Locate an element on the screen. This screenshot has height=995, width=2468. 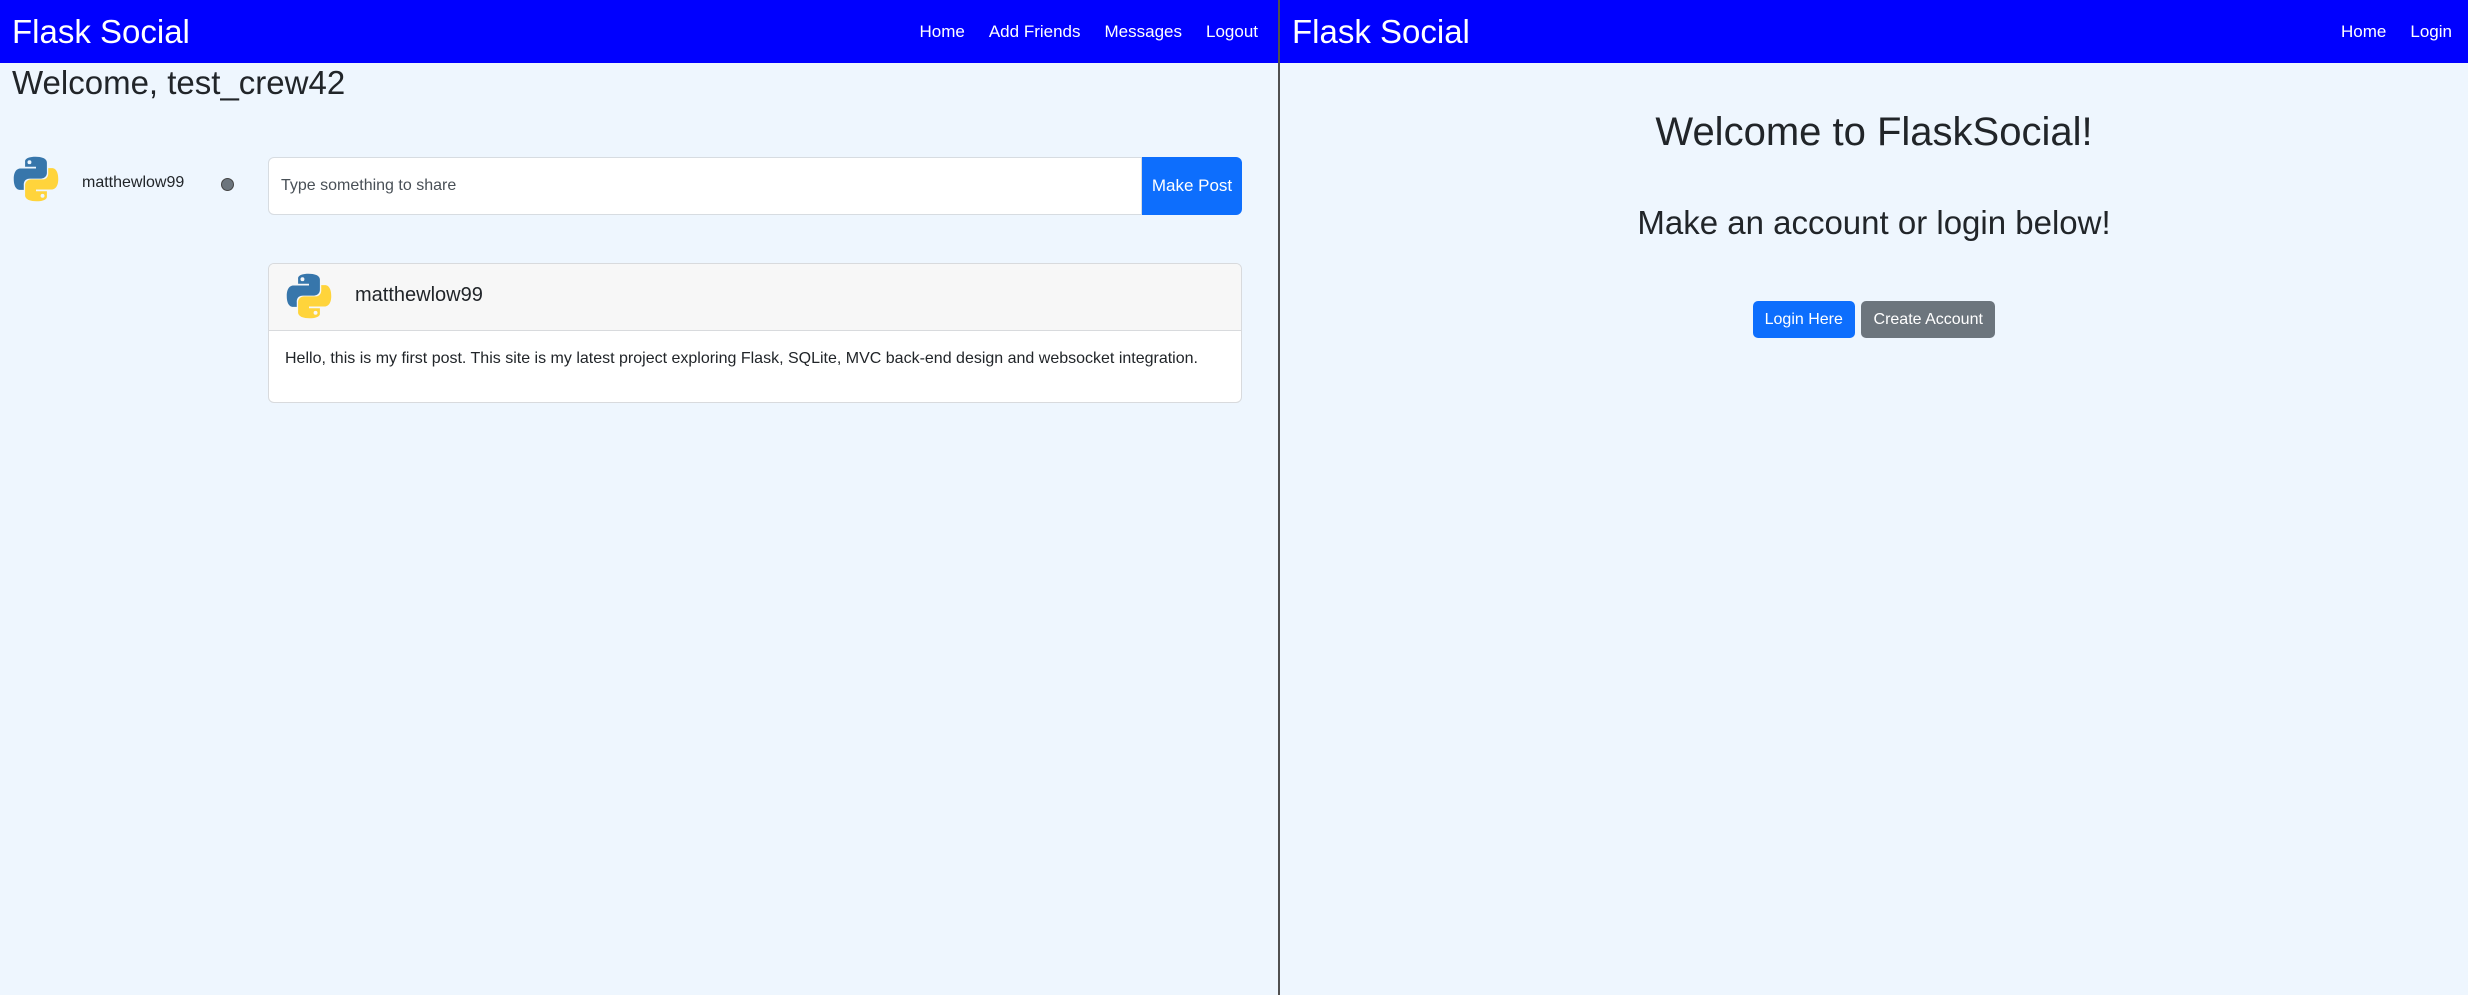
auth-buttons: Login Here Create Account is located at coordinates (1874, 319).